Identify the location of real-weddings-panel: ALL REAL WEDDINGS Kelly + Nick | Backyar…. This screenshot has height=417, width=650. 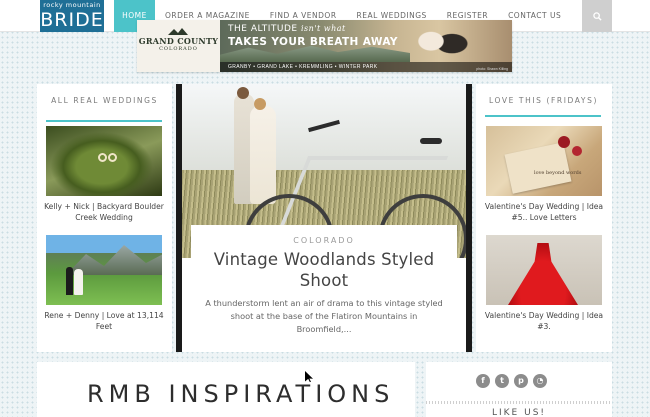
(104, 218).